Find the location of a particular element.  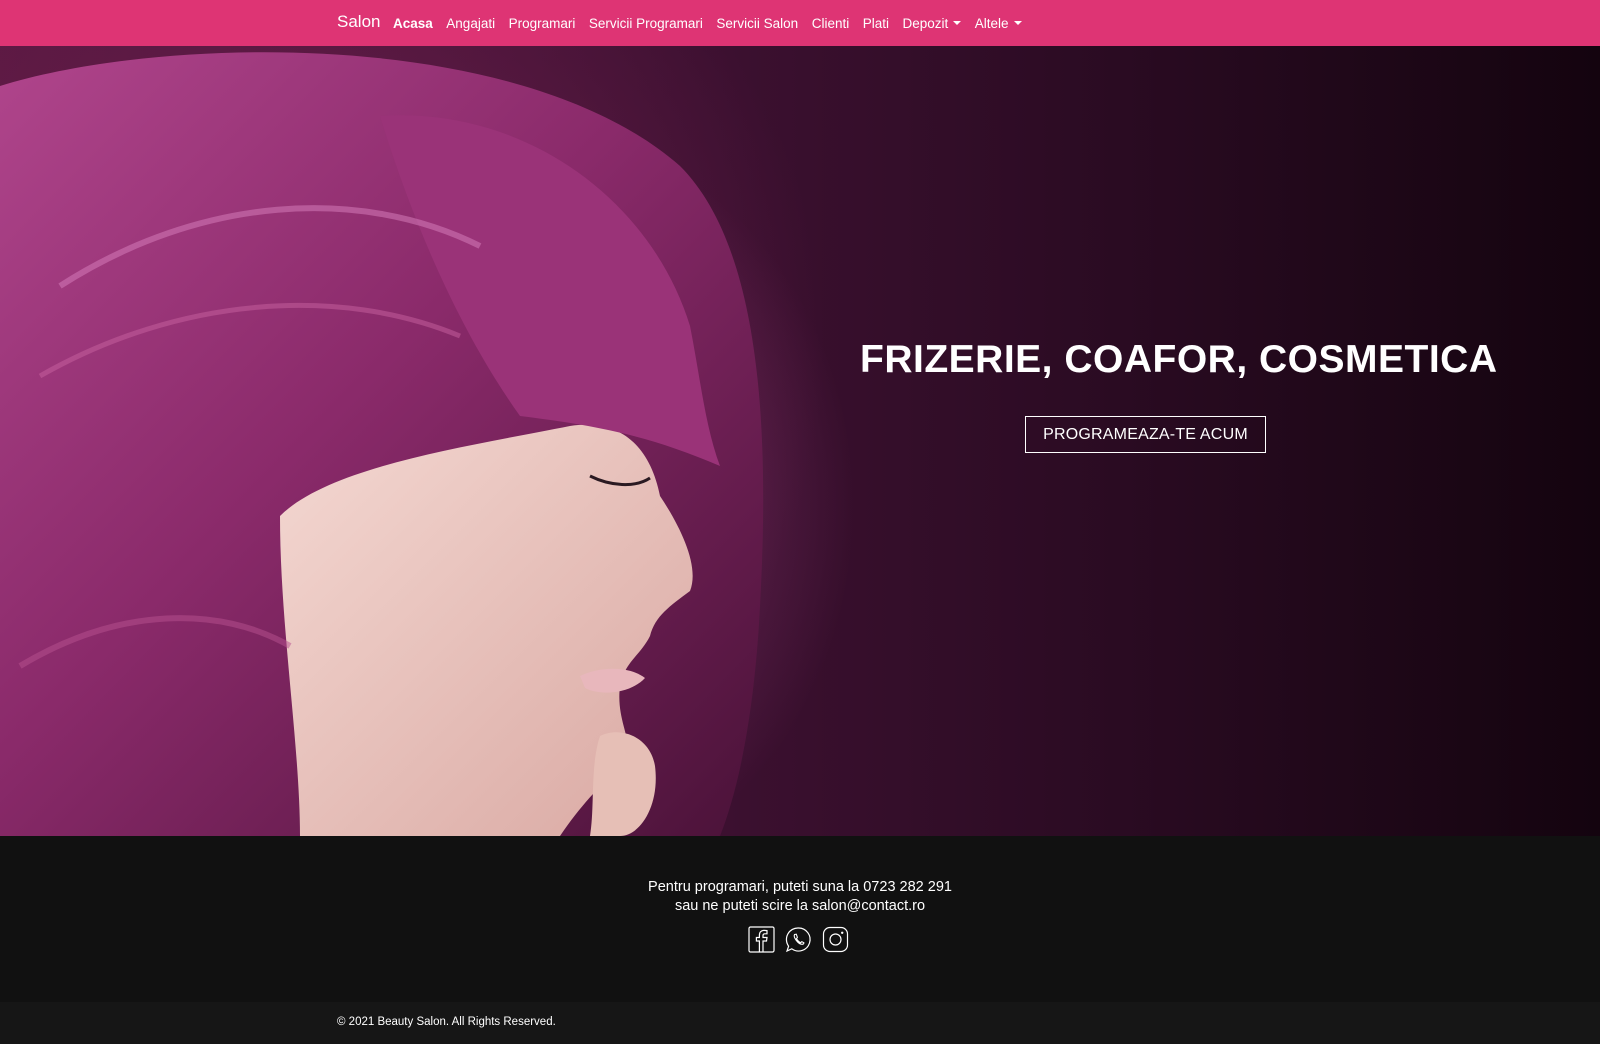

nav-item-programari: Programari is located at coordinates (542, 23).